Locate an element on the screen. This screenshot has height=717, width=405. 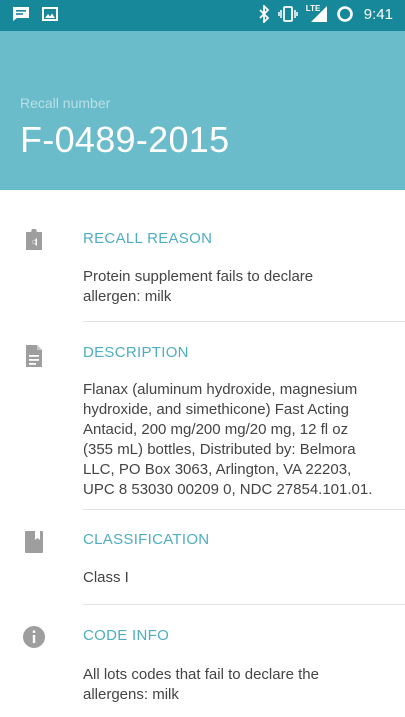
sync-icon is located at coordinates (344, 14).